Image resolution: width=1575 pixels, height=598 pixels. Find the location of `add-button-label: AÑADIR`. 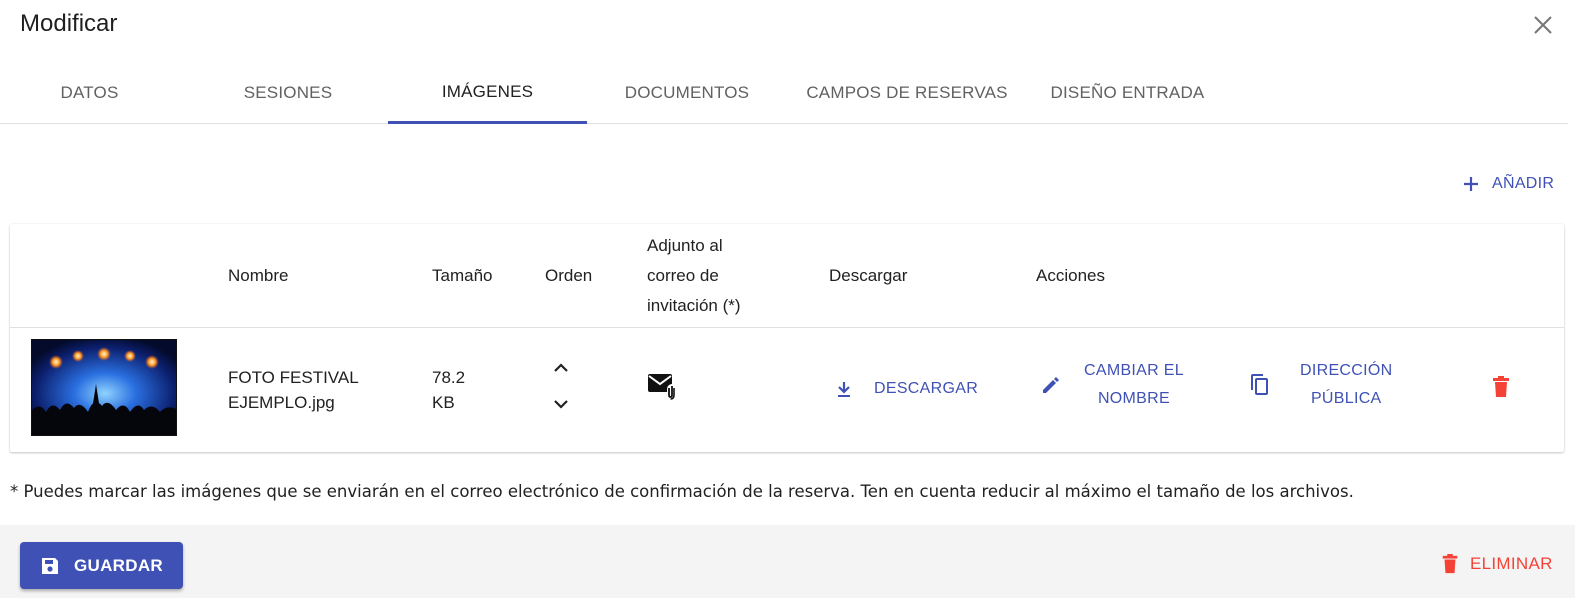

add-button-label: AÑADIR is located at coordinates (1523, 183).